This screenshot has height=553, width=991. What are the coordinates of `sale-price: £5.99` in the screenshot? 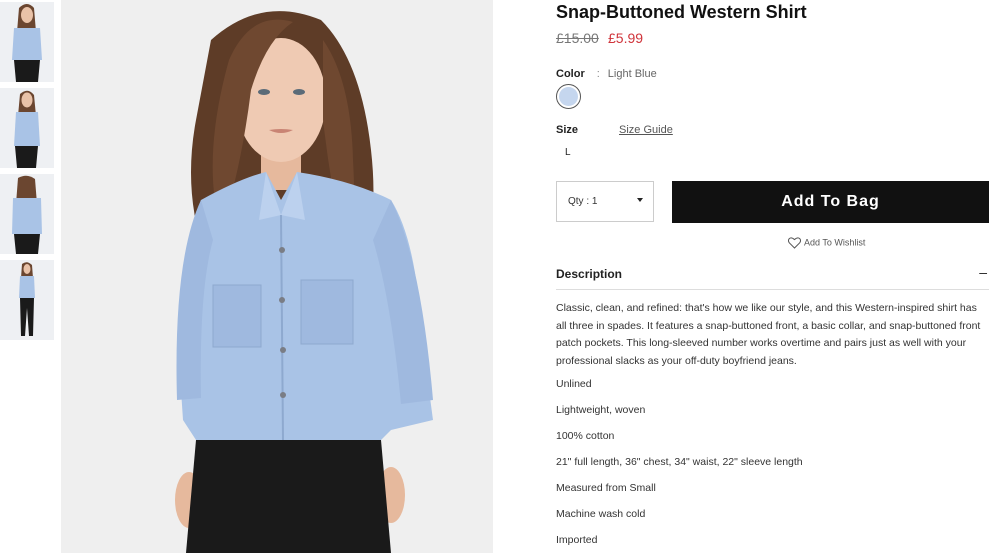 It's located at (626, 38).